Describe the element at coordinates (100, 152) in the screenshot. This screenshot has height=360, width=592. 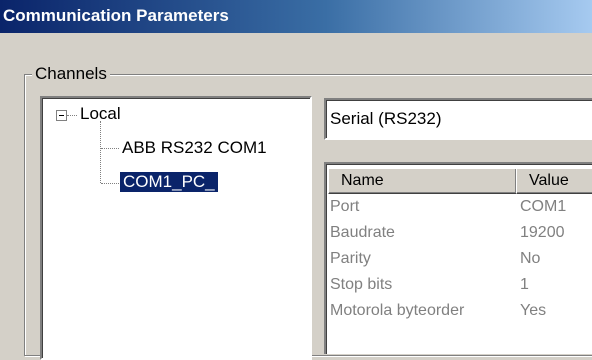
I see `tree-connector-vertical` at that location.